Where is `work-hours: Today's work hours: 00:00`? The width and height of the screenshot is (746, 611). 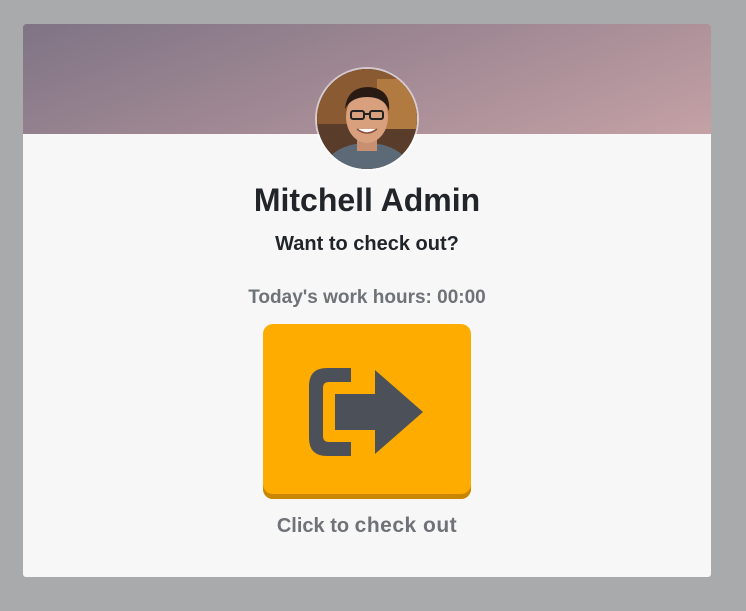 work-hours: Today's work hours: 00:00 is located at coordinates (367, 297).